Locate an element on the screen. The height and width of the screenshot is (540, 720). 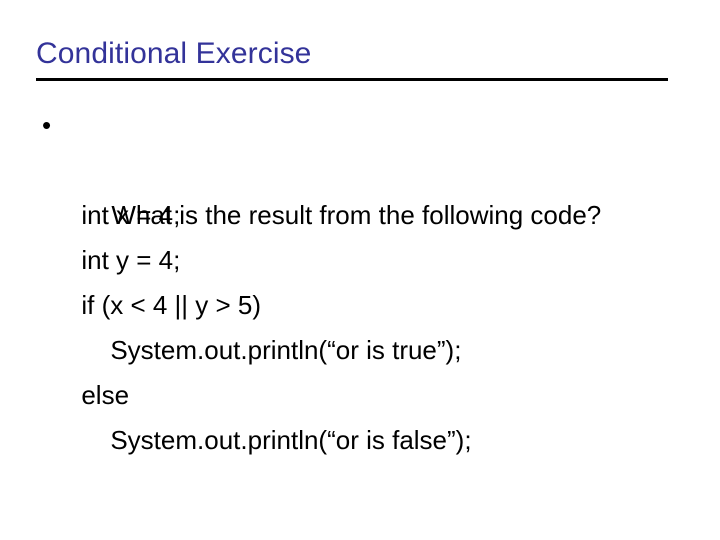
code-line: else is located at coordinates (366, 369).